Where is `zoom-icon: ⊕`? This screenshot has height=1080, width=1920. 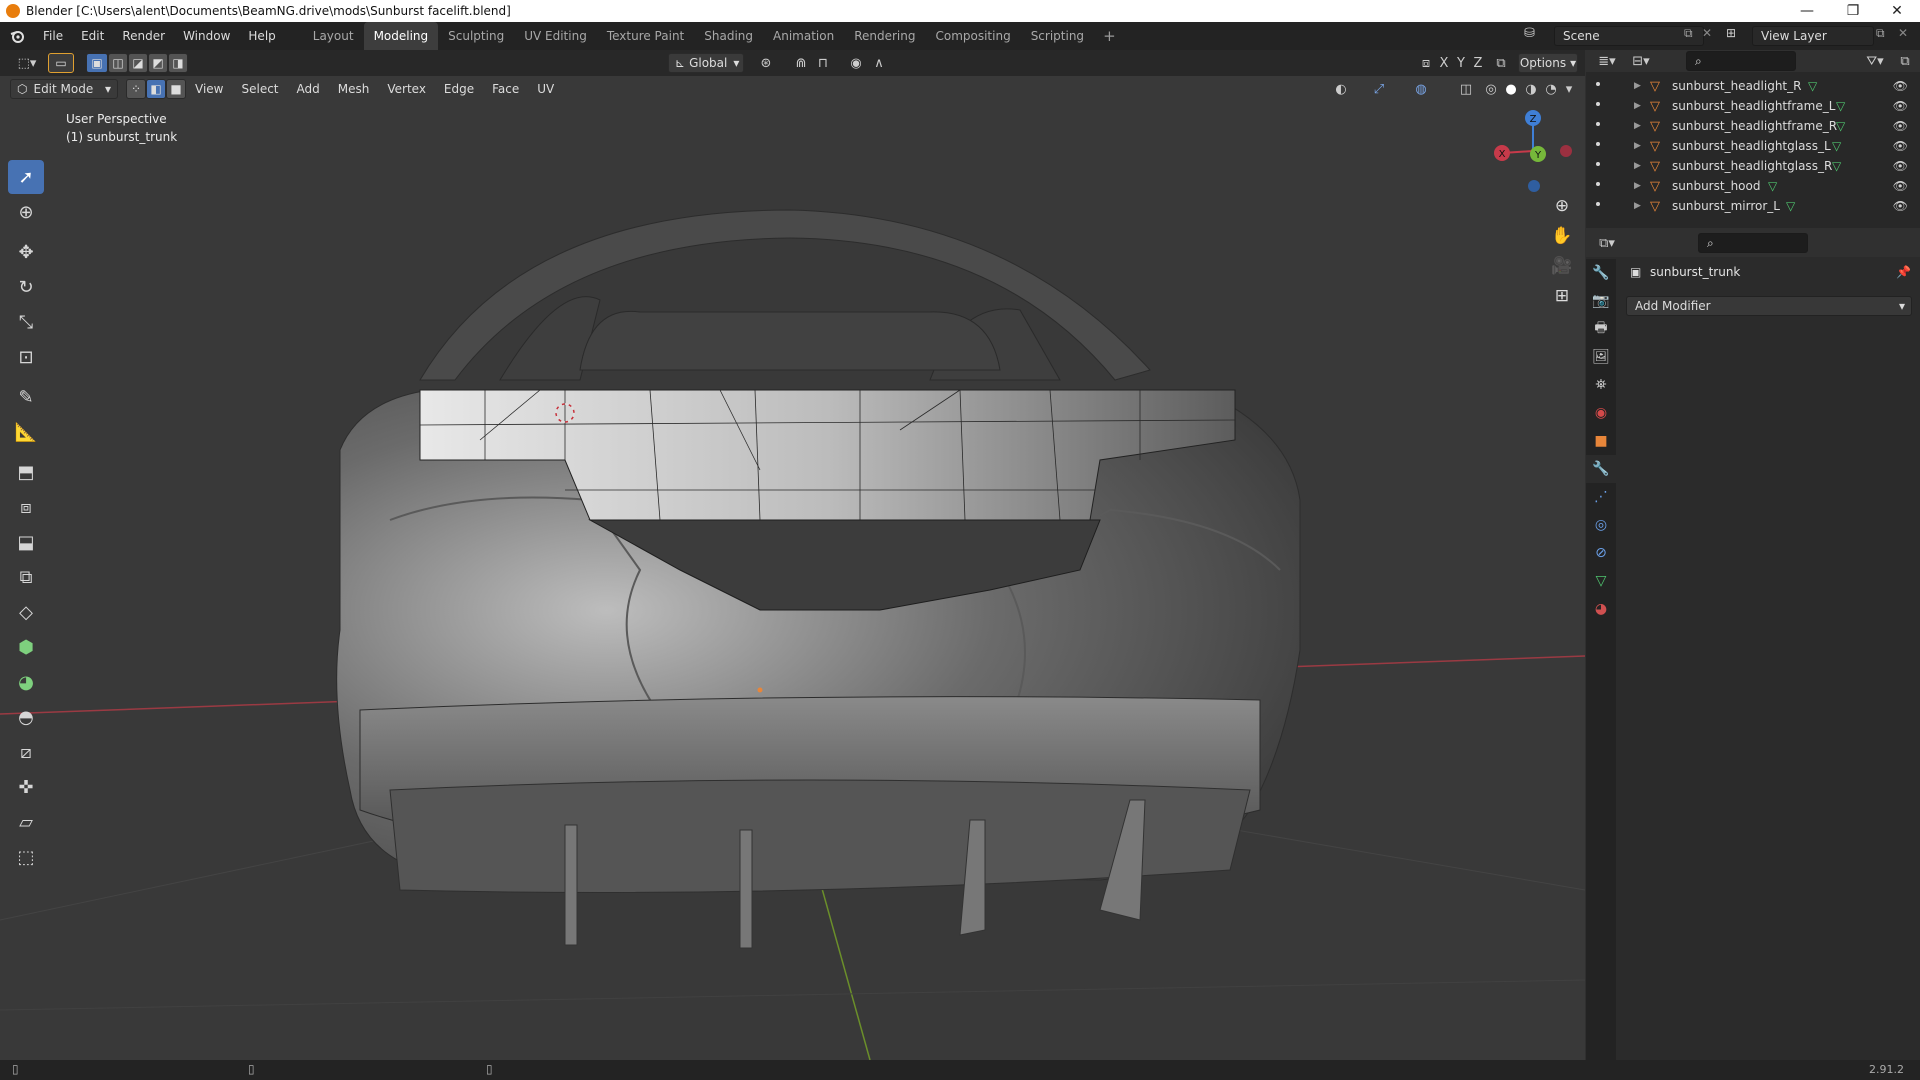 zoom-icon: ⊕ is located at coordinates (1562, 206).